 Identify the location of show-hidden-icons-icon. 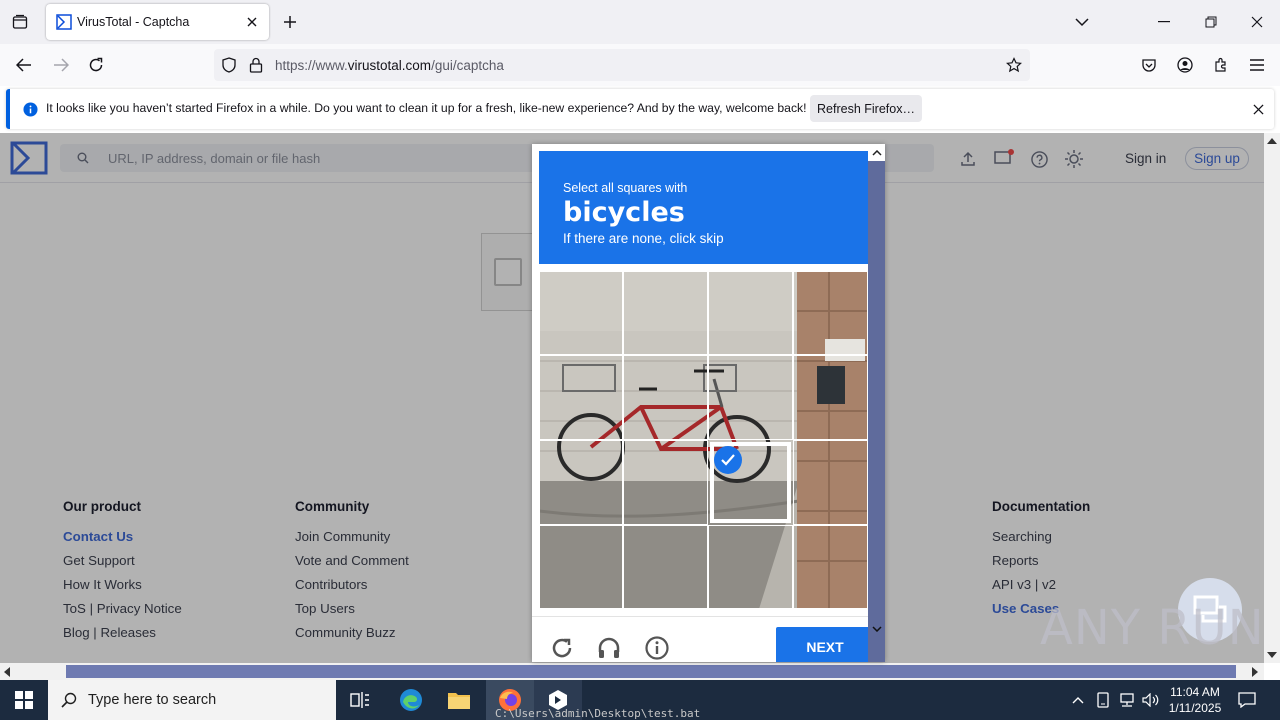
(1078, 700).